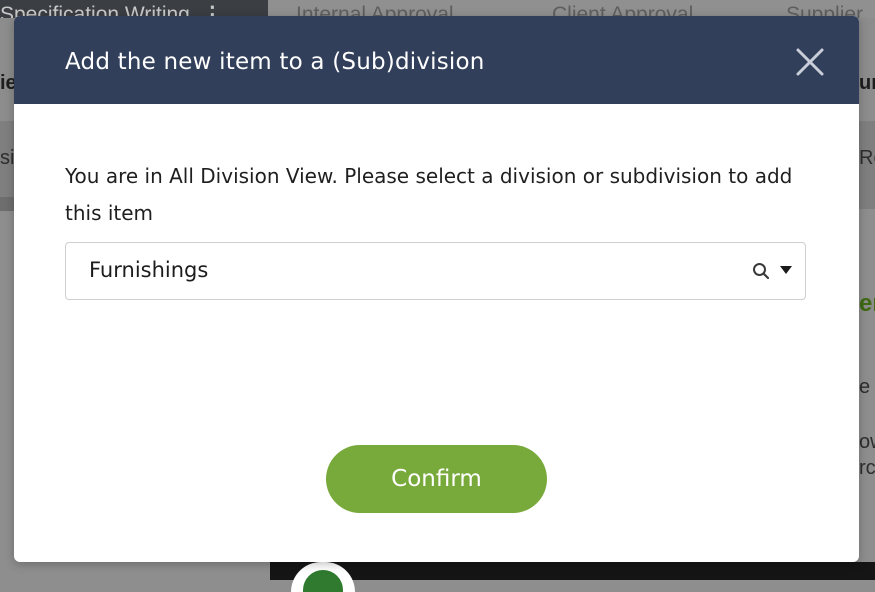  Describe the element at coordinates (7, 204) in the screenshot. I see `background-divider` at that location.